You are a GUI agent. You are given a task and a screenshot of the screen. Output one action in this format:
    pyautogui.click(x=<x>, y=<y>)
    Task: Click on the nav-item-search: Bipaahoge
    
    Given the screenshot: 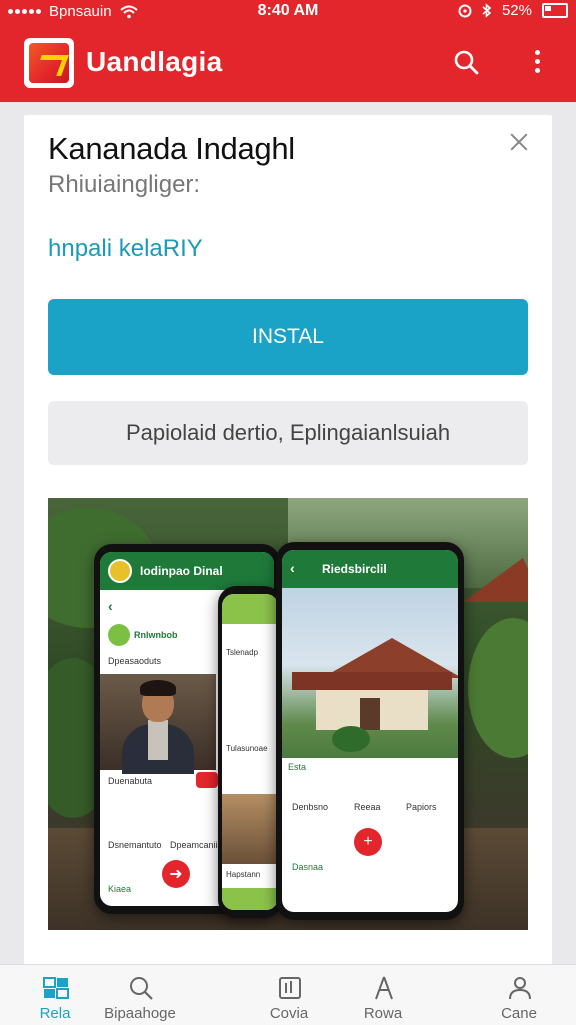 What is the action you would take?
    pyautogui.click(x=140, y=995)
    